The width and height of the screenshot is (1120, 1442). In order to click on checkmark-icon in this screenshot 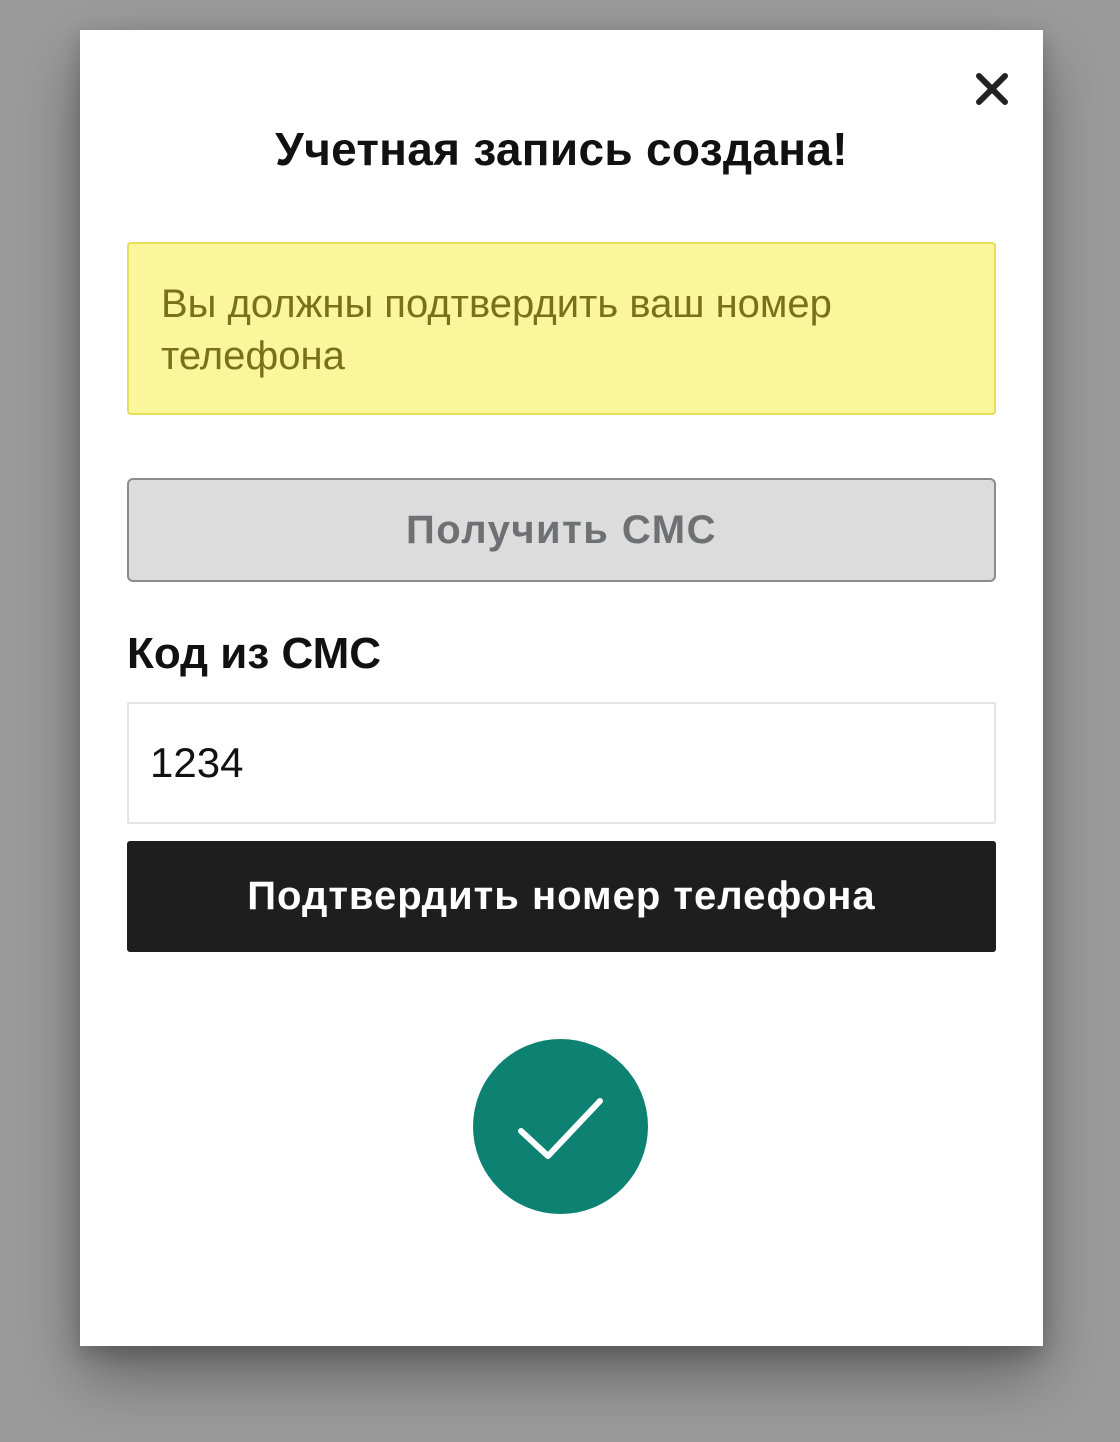, I will do `click(560, 1128)`.